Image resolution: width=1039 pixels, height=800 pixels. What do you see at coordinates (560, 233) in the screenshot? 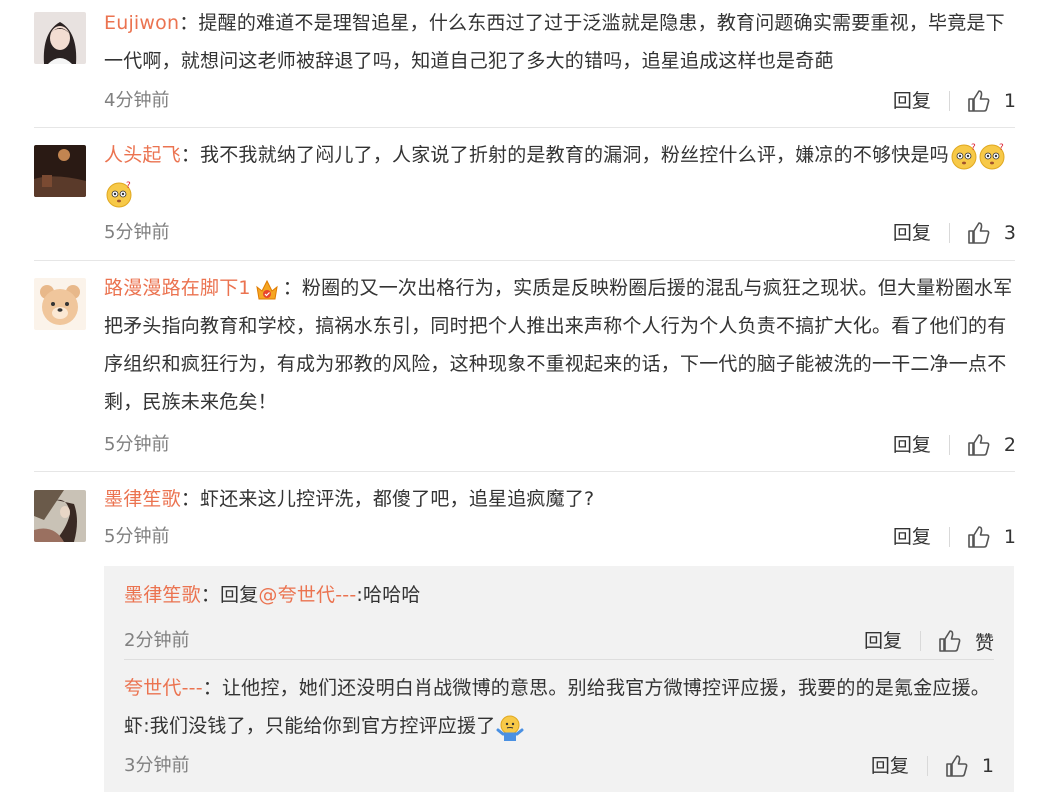
I see `comment-meta: 5分钟前 回复 3` at bounding box center [560, 233].